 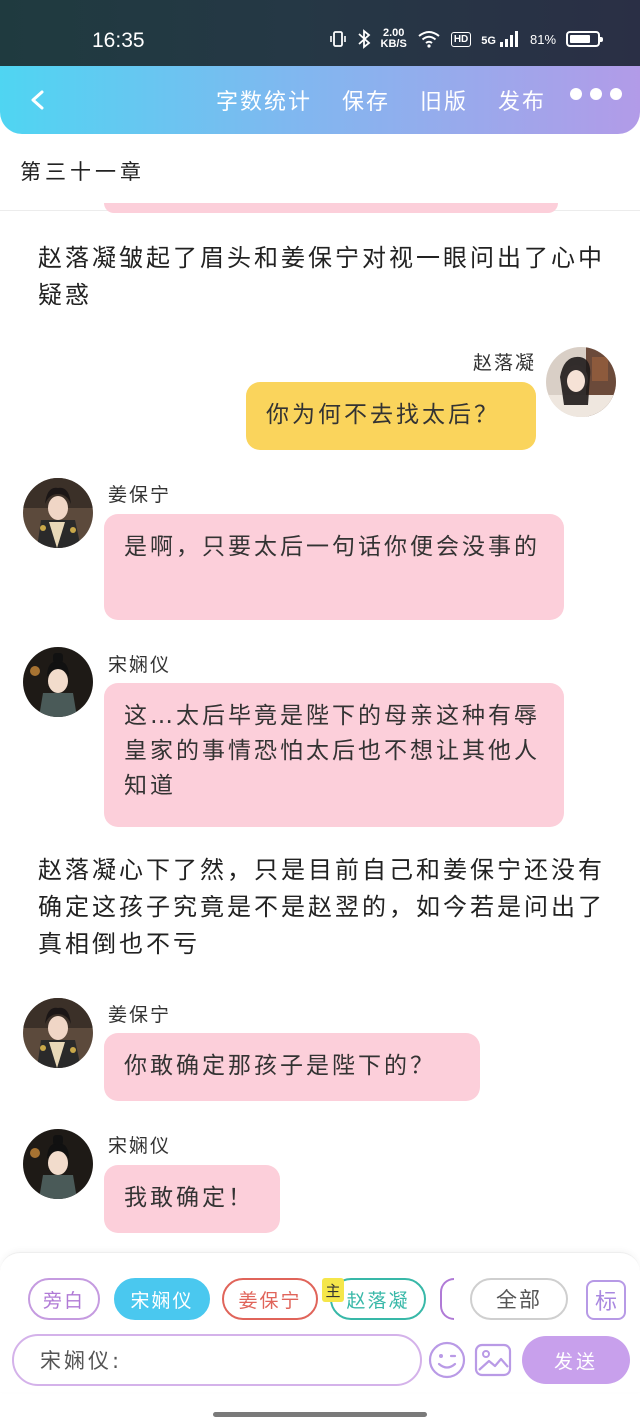 What do you see at coordinates (320, 33) in the screenshot?
I see `status-bar: 16:35 2.00 KB/S HD 5G 81%` at bounding box center [320, 33].